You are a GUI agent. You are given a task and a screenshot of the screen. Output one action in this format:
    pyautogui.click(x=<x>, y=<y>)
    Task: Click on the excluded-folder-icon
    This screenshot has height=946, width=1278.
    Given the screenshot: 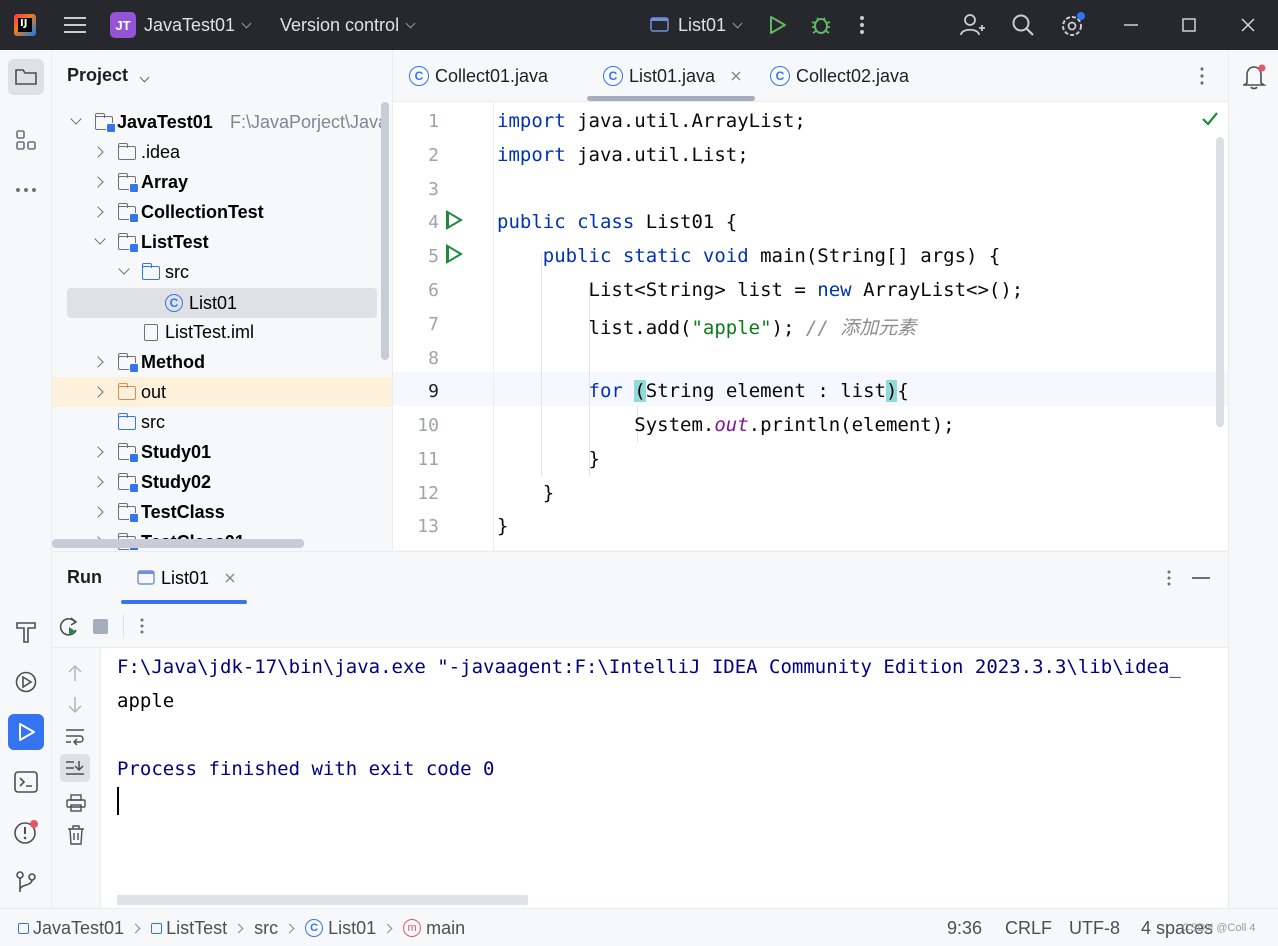 What is the action you would take?
    pyautogui.click(x=126, y=391)
    